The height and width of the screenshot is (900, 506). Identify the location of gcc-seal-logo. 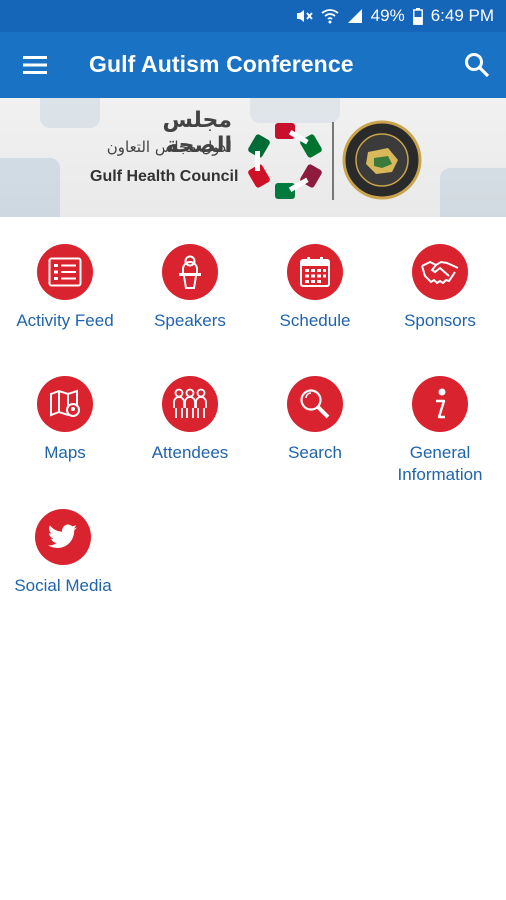
(382, 160).